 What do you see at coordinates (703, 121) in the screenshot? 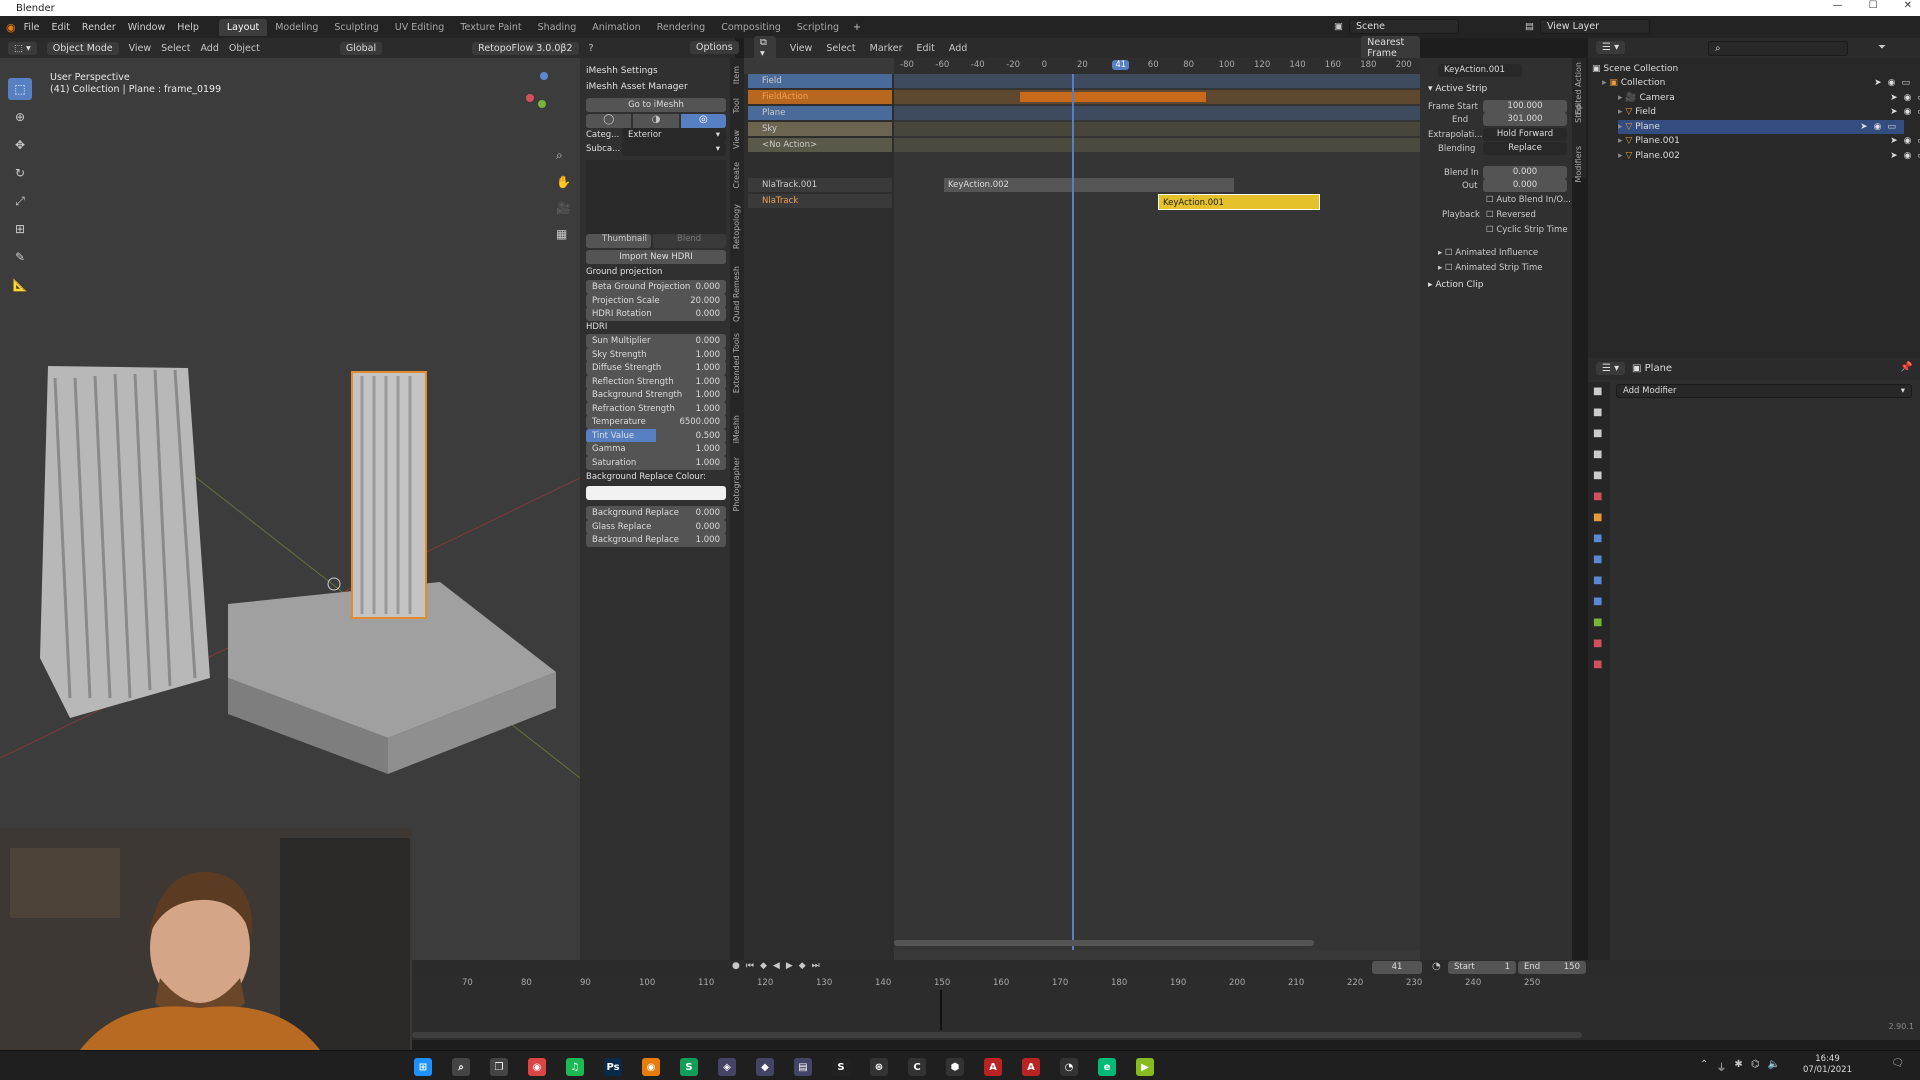
I see `asset-type-hdri-icon: ◎` at bounding box center [703, 121].